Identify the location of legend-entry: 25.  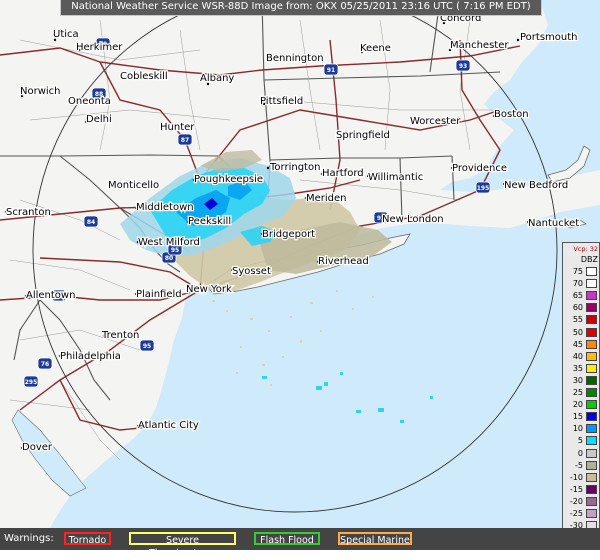
(581, 392).